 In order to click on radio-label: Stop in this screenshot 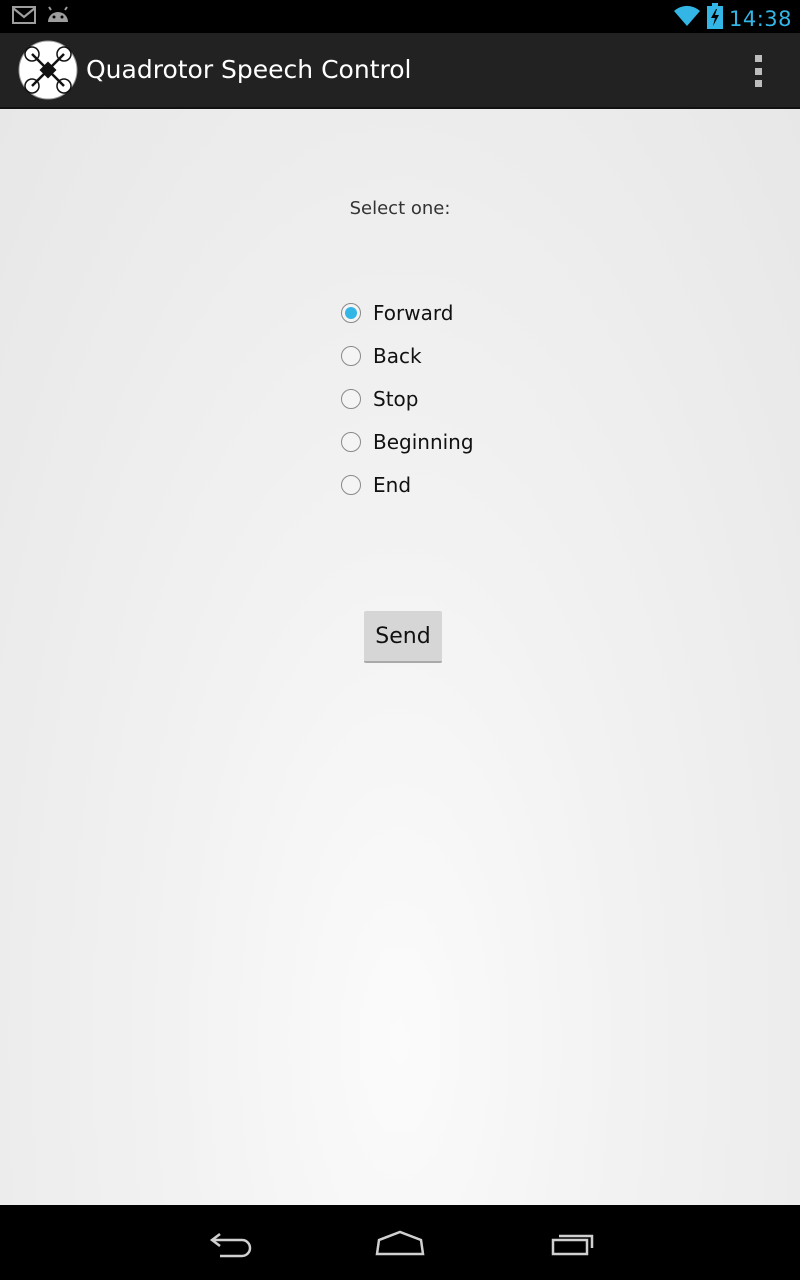, I will do `click(396, 398)`.